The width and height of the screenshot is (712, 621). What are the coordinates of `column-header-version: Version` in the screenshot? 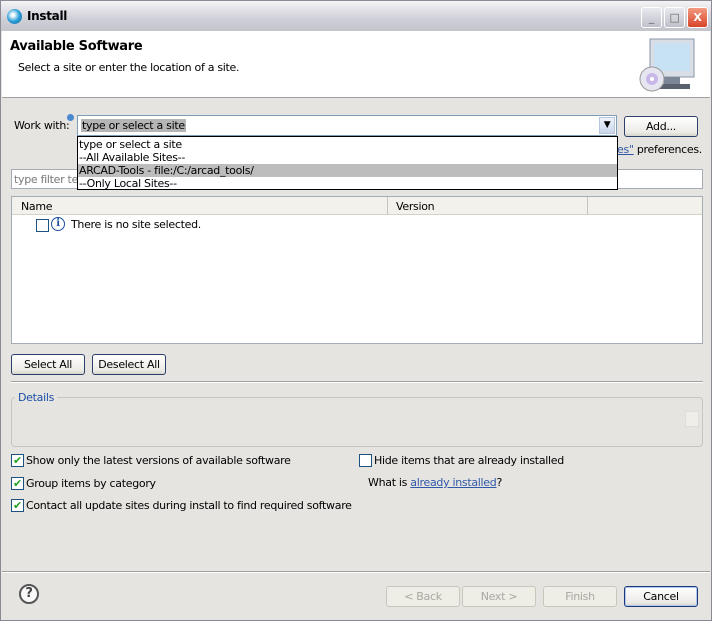 It's located at (488, 206).